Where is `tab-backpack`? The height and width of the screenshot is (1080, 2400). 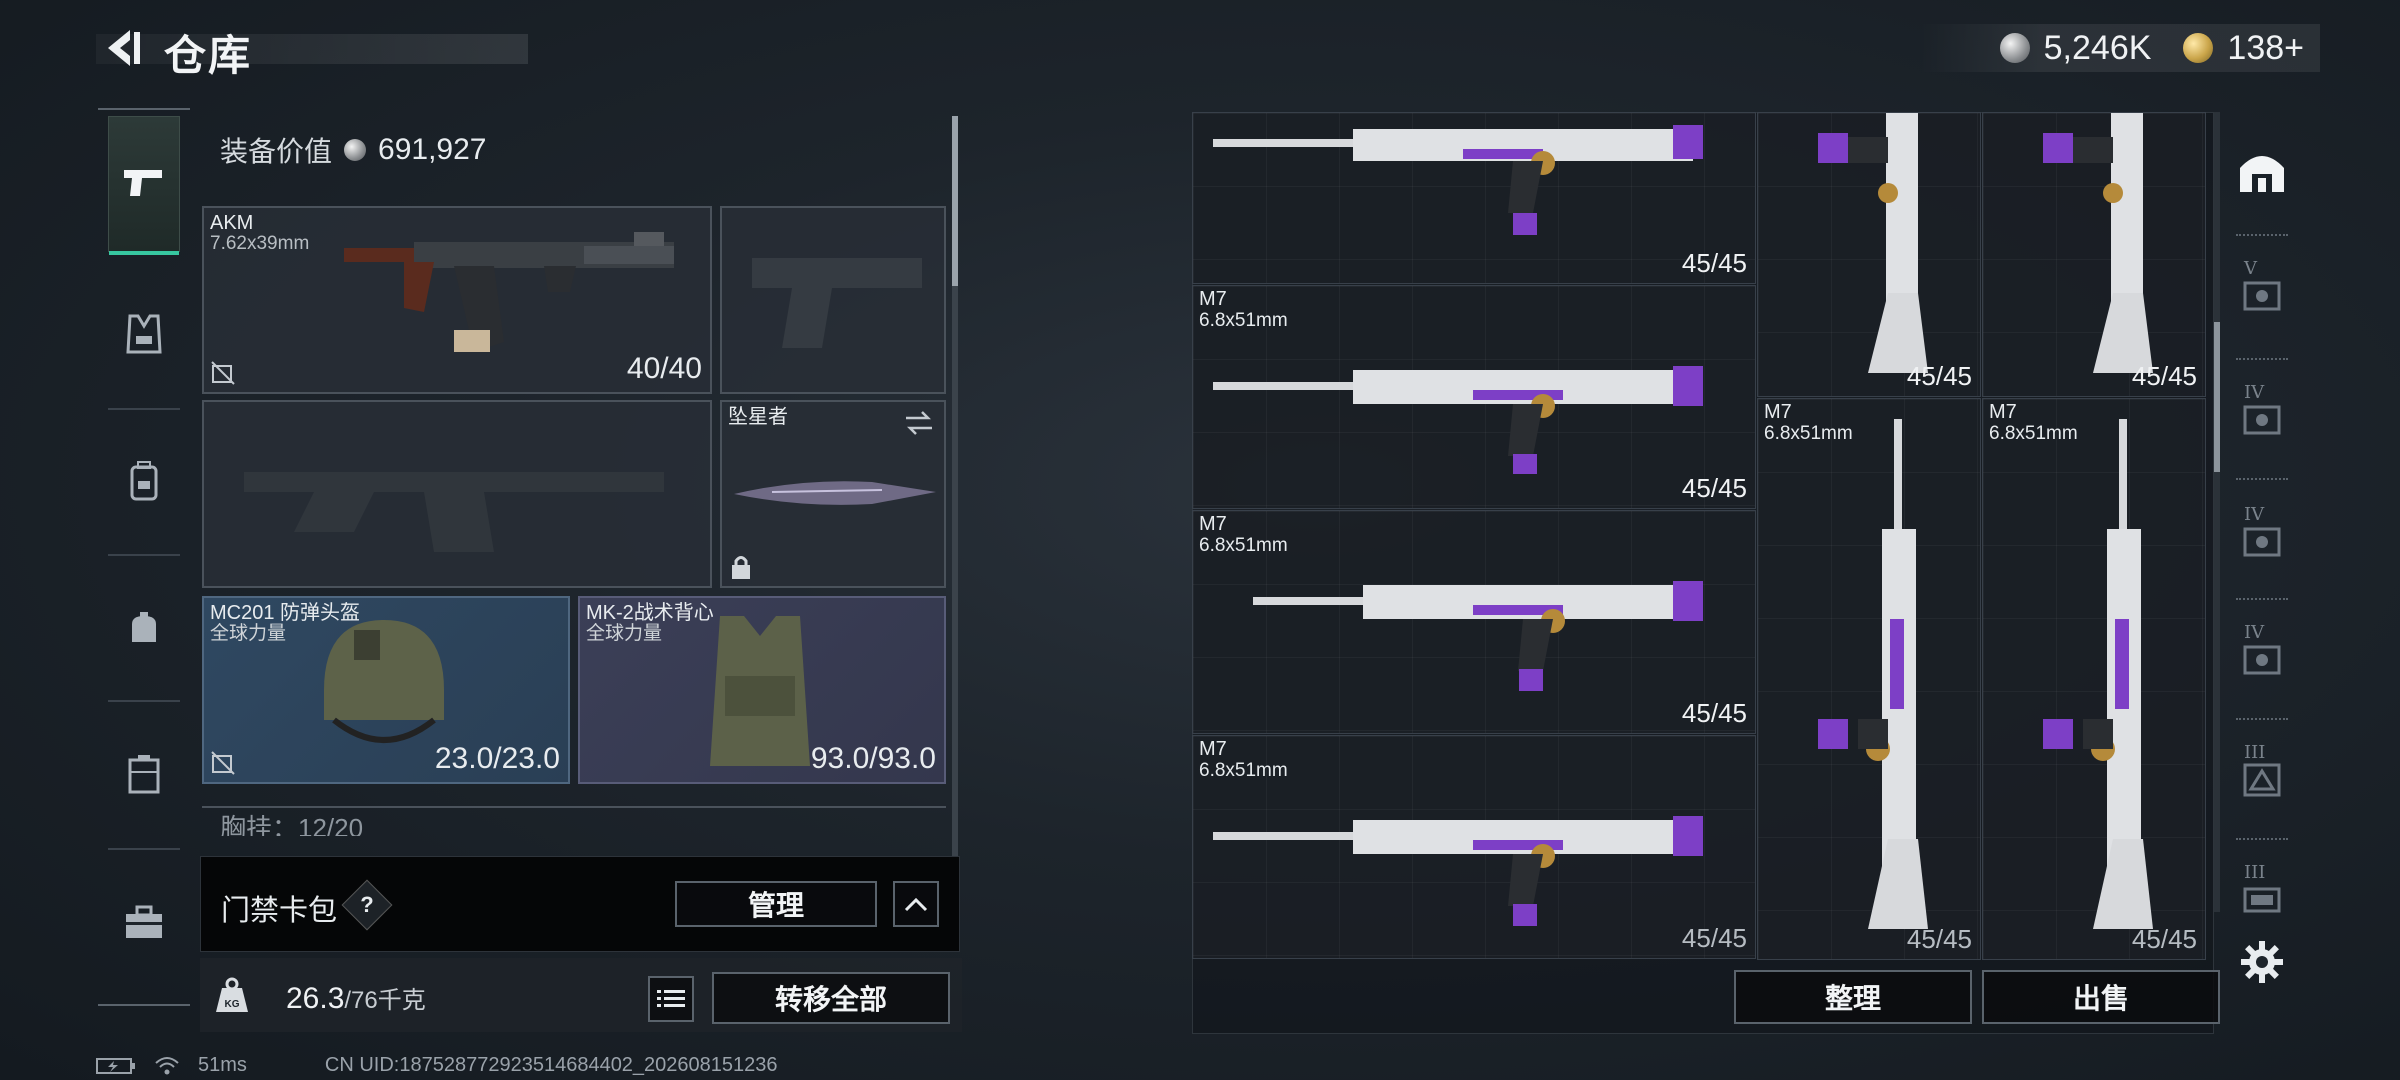 tab-backpack is located at coordinates (144, 481).